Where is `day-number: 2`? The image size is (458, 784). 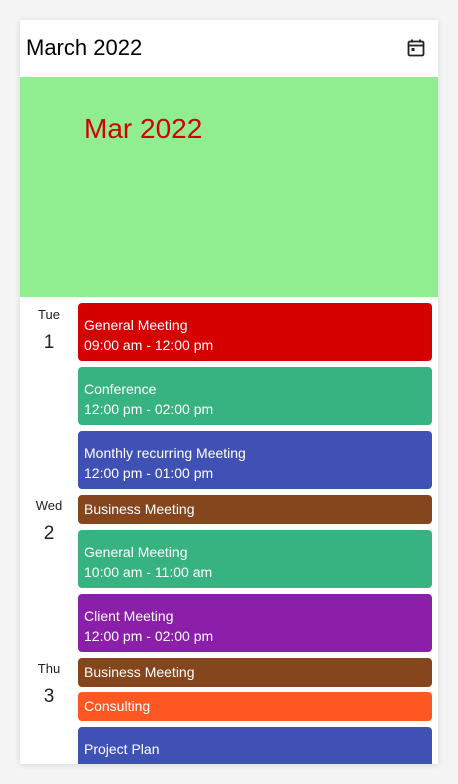
day-number: 2 is located at coordinates (49, 533).